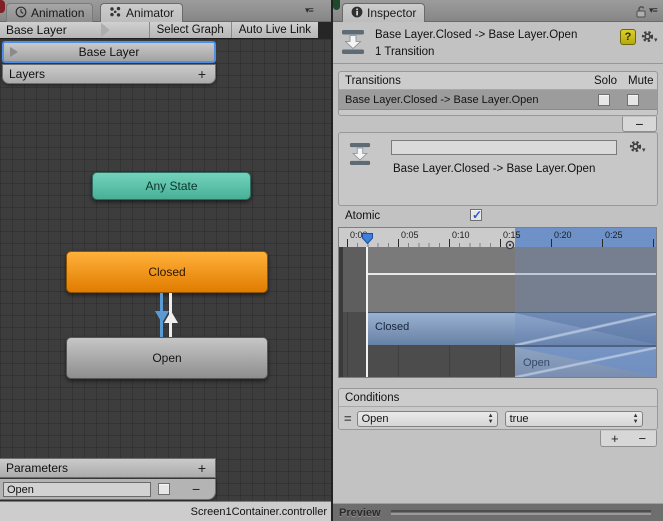  What do you see at coordinates (189, 30) in the screenshot?
I see `select-graph-button: Select Graph` at bounding box center [189, 30].